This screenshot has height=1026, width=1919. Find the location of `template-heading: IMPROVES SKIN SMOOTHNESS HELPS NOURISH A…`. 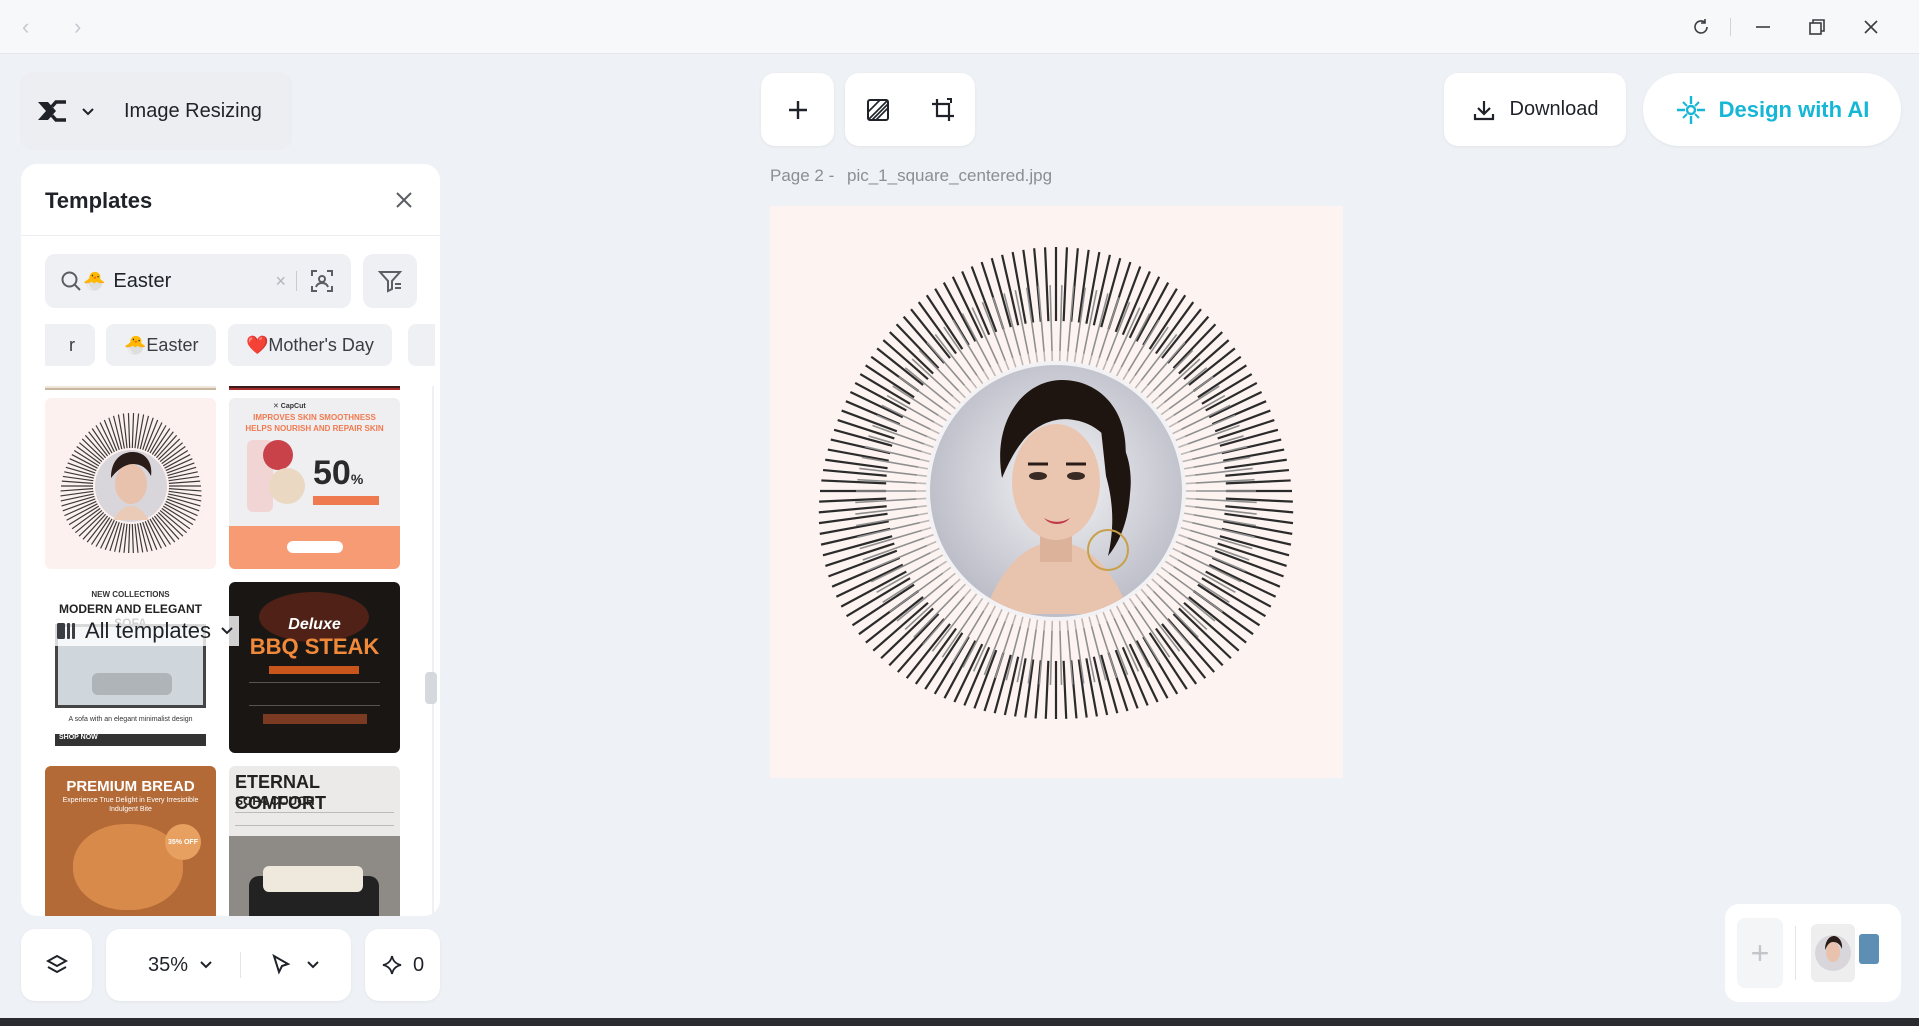

template-heading: IMPROVES SKIN SMOOTHNESS HELPS NOURISH A… is located at coordinates (314, 423).